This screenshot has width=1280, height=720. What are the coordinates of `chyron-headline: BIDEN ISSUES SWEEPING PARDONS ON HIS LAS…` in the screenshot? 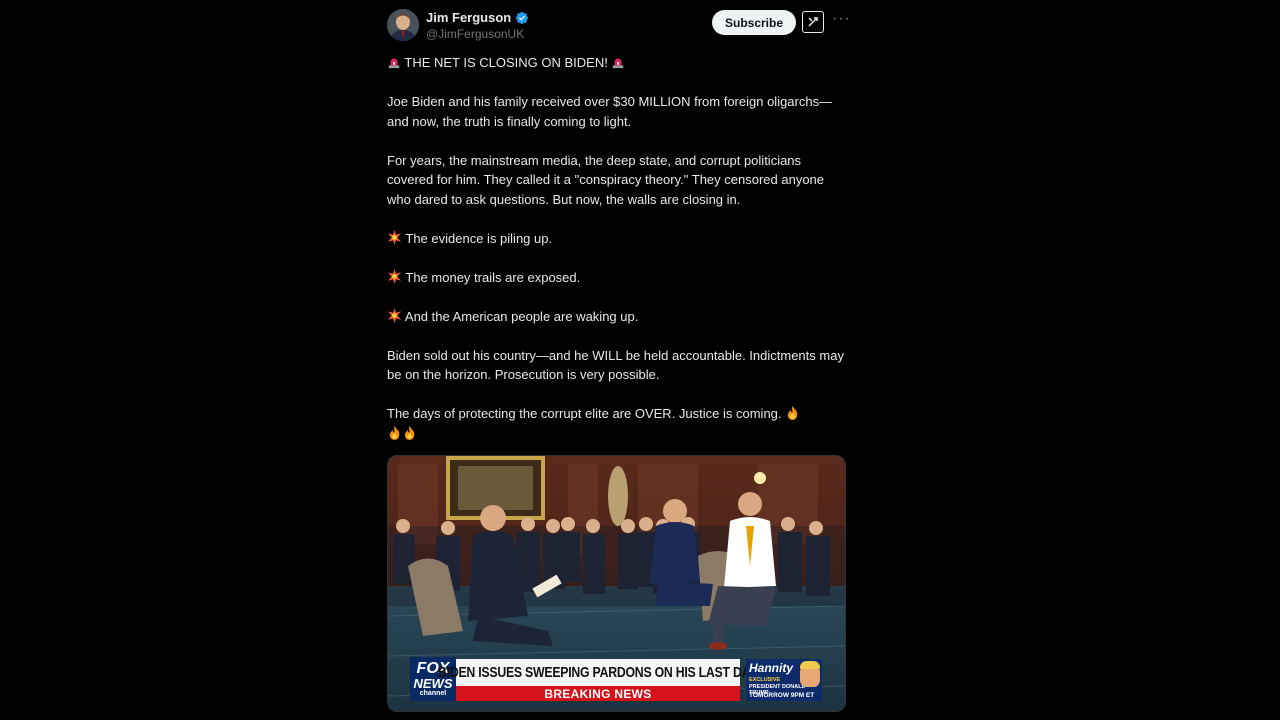 It's located at (598, 672).